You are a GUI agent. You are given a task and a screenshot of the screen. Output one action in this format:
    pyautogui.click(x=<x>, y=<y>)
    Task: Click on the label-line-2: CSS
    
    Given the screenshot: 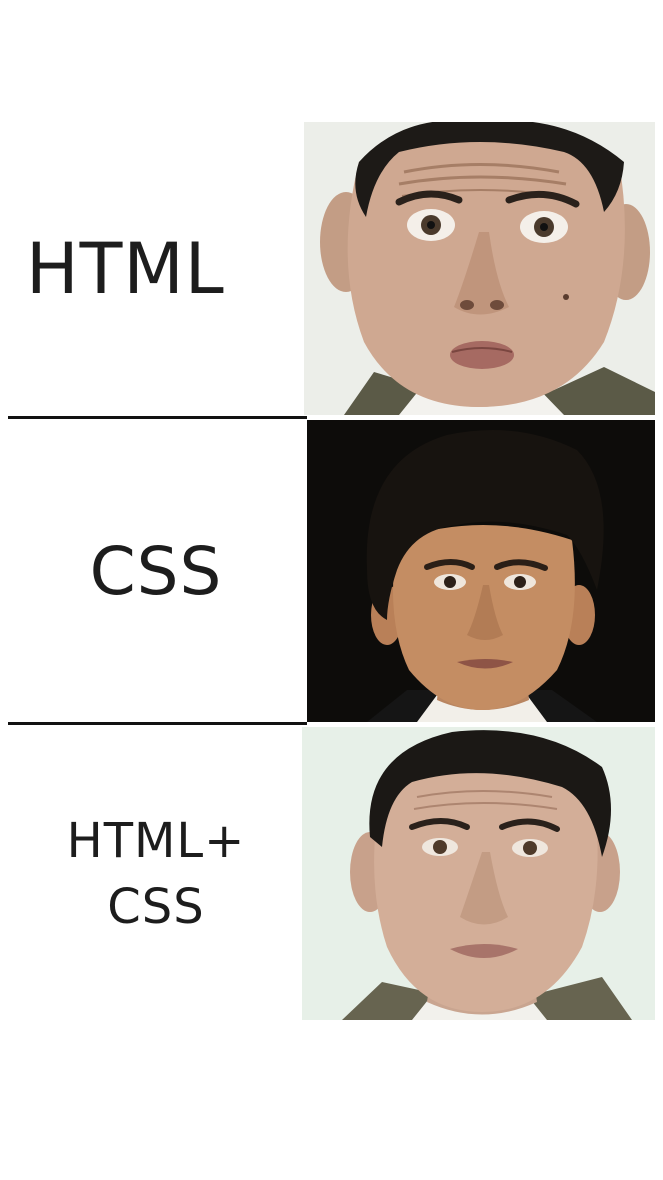 What is the action you would take?
    pyautogui.click(x=156, y=906)
    